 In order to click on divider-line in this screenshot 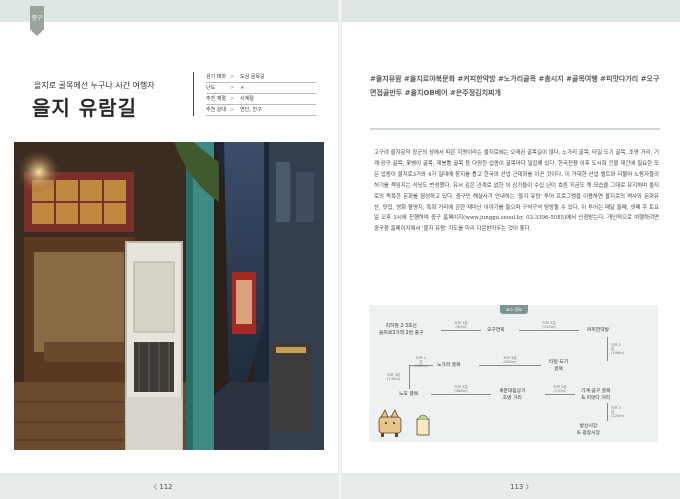, I will do `click(193, 94)`.